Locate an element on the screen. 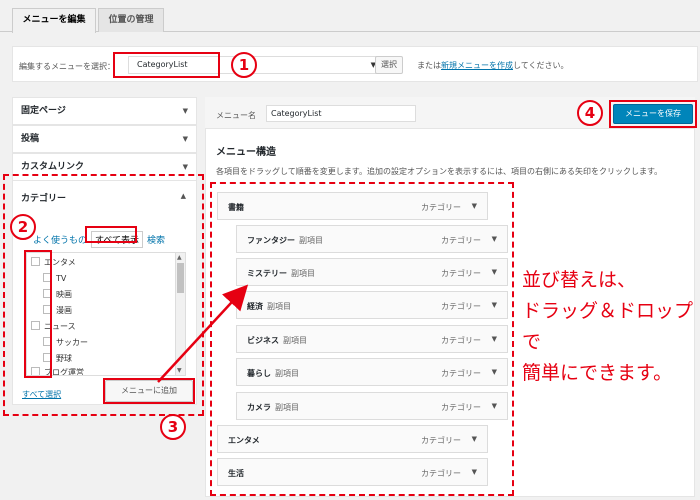  tab-manage-locations: 位置の管理 is located at coordinates (131, 20).